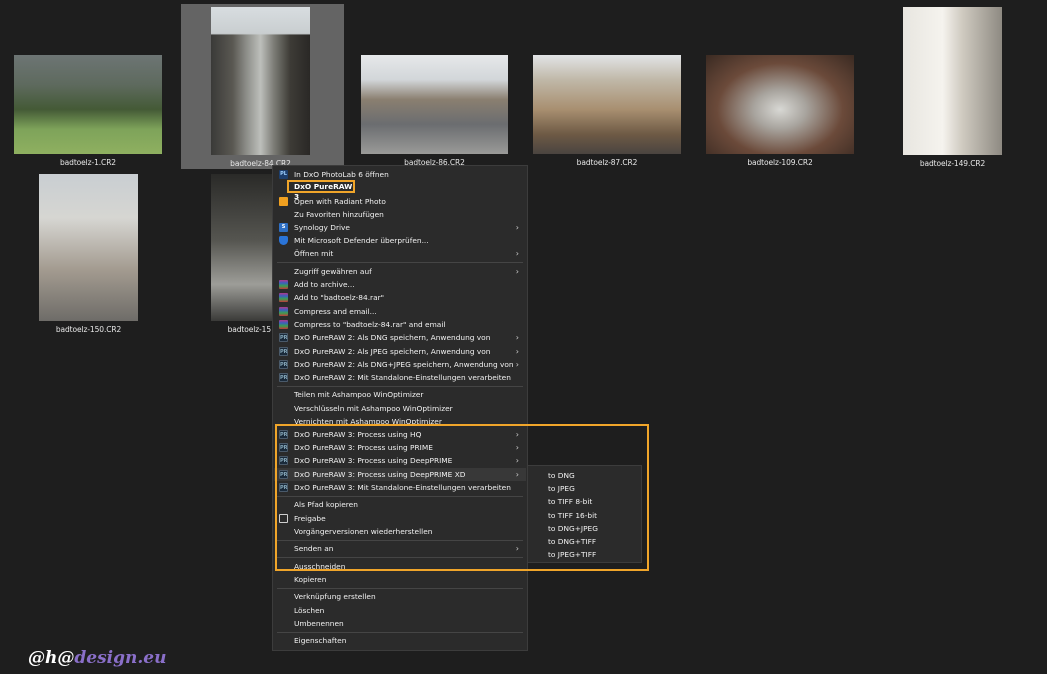 This screenshot has height=674, width=1047. What do you see at coordinates (283, 240) in the screenshot?
I see `defender-shield-icon` at bounding box center [283, 240].